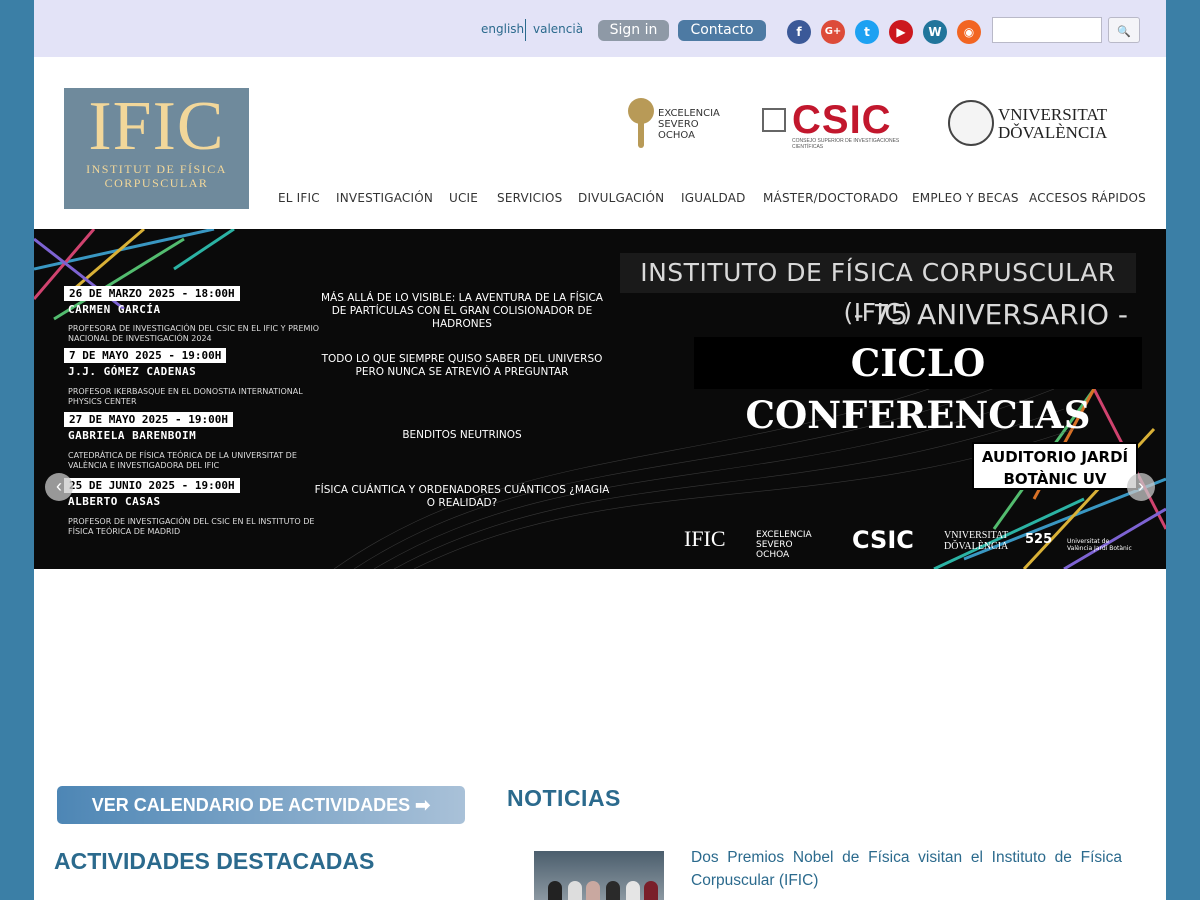 Image resolution: width=1200 pixels, height=900 pixels. Describe the element at coordinates (969, 32) in the screenshot. I see `rss-icon: ◉` at that location.